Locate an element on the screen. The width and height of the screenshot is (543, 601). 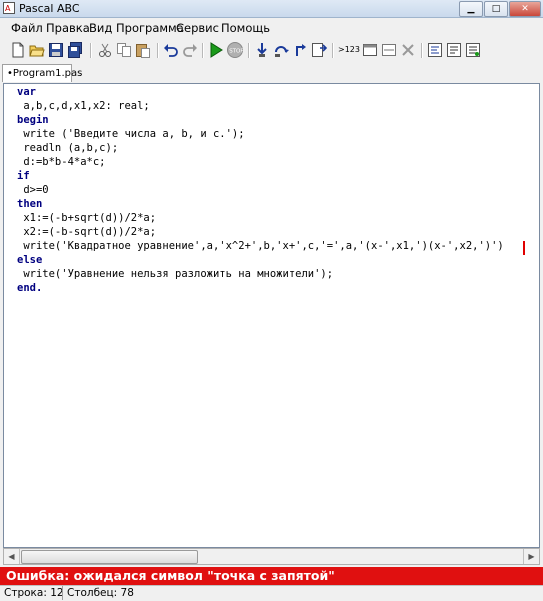
stop-icon: STOP is located at coordinates (235, 50).